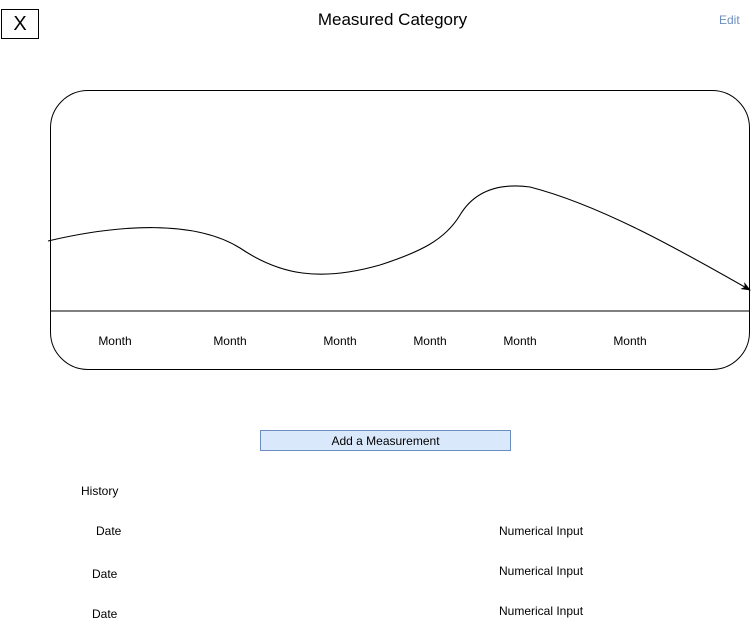 This screenshot has height=631, width=752. What do you see at coordinates (385, 440) in the screenshot?
I see `add-measurement-button: Add a Measurement` at bounding box center [385, 440].